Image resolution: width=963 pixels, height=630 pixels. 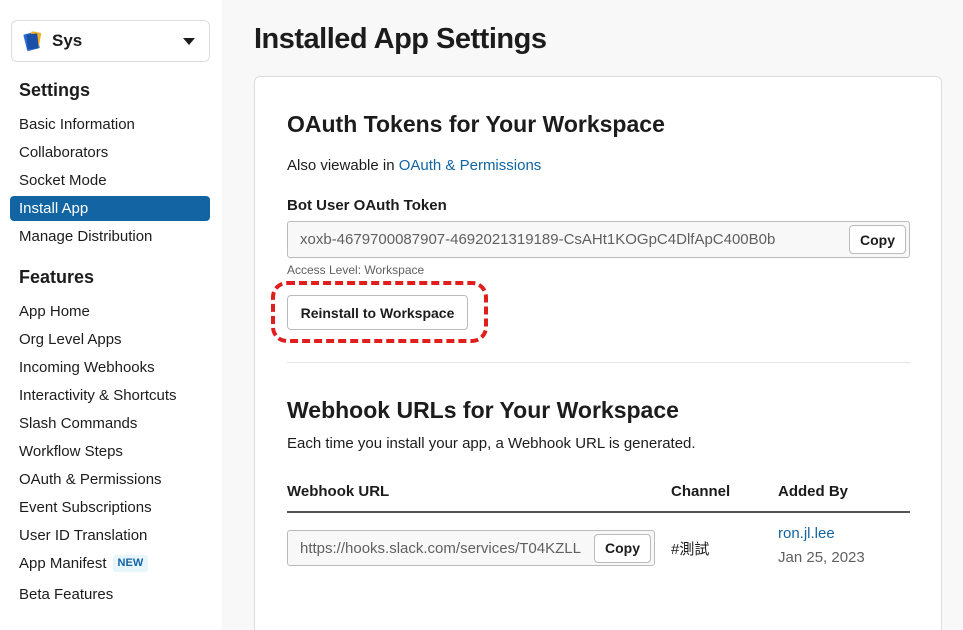 What do you see at coordinates (343, 165) in the screenshot?
I see `also-viewable-prefix: Also viewable in` at bounding box center [343, 165].